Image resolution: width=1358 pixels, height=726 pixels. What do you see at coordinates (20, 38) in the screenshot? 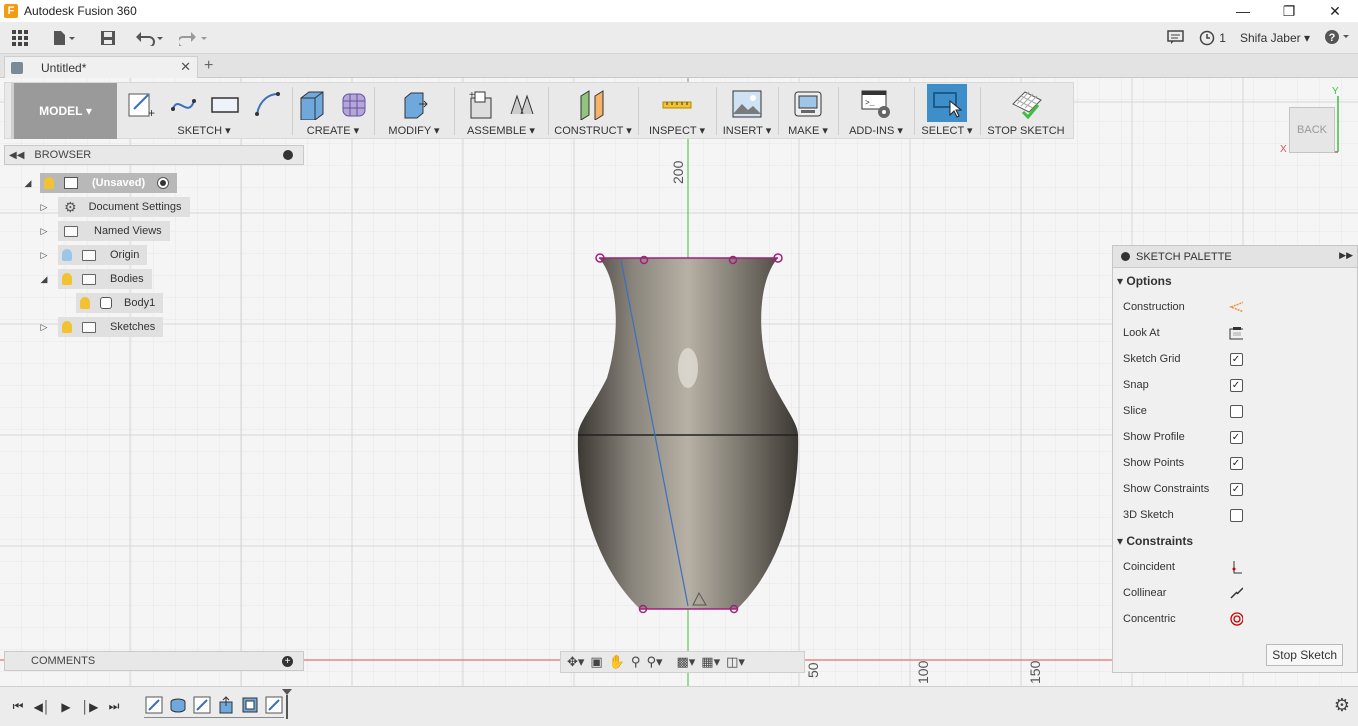
I see `app-grid-icon` at bounding box center [20, 38].